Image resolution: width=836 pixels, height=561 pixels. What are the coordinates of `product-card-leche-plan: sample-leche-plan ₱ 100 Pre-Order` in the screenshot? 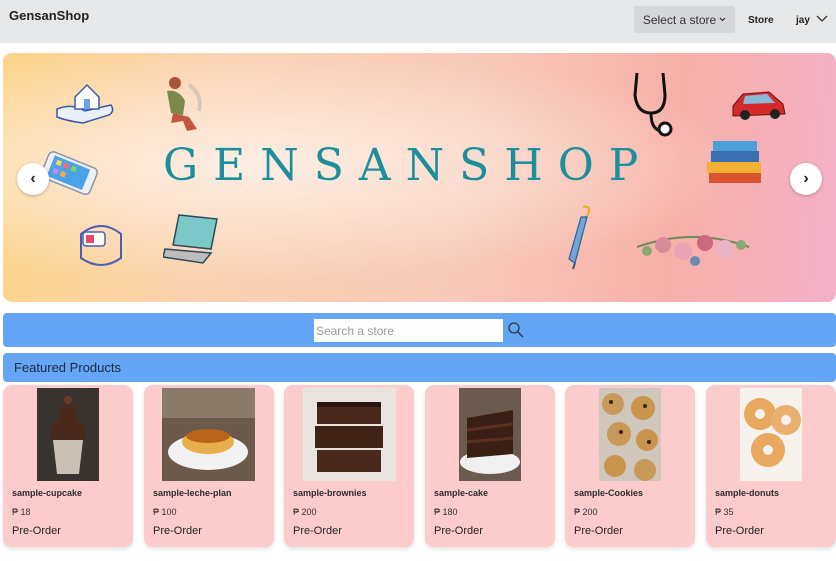 It's located at (209, 466).